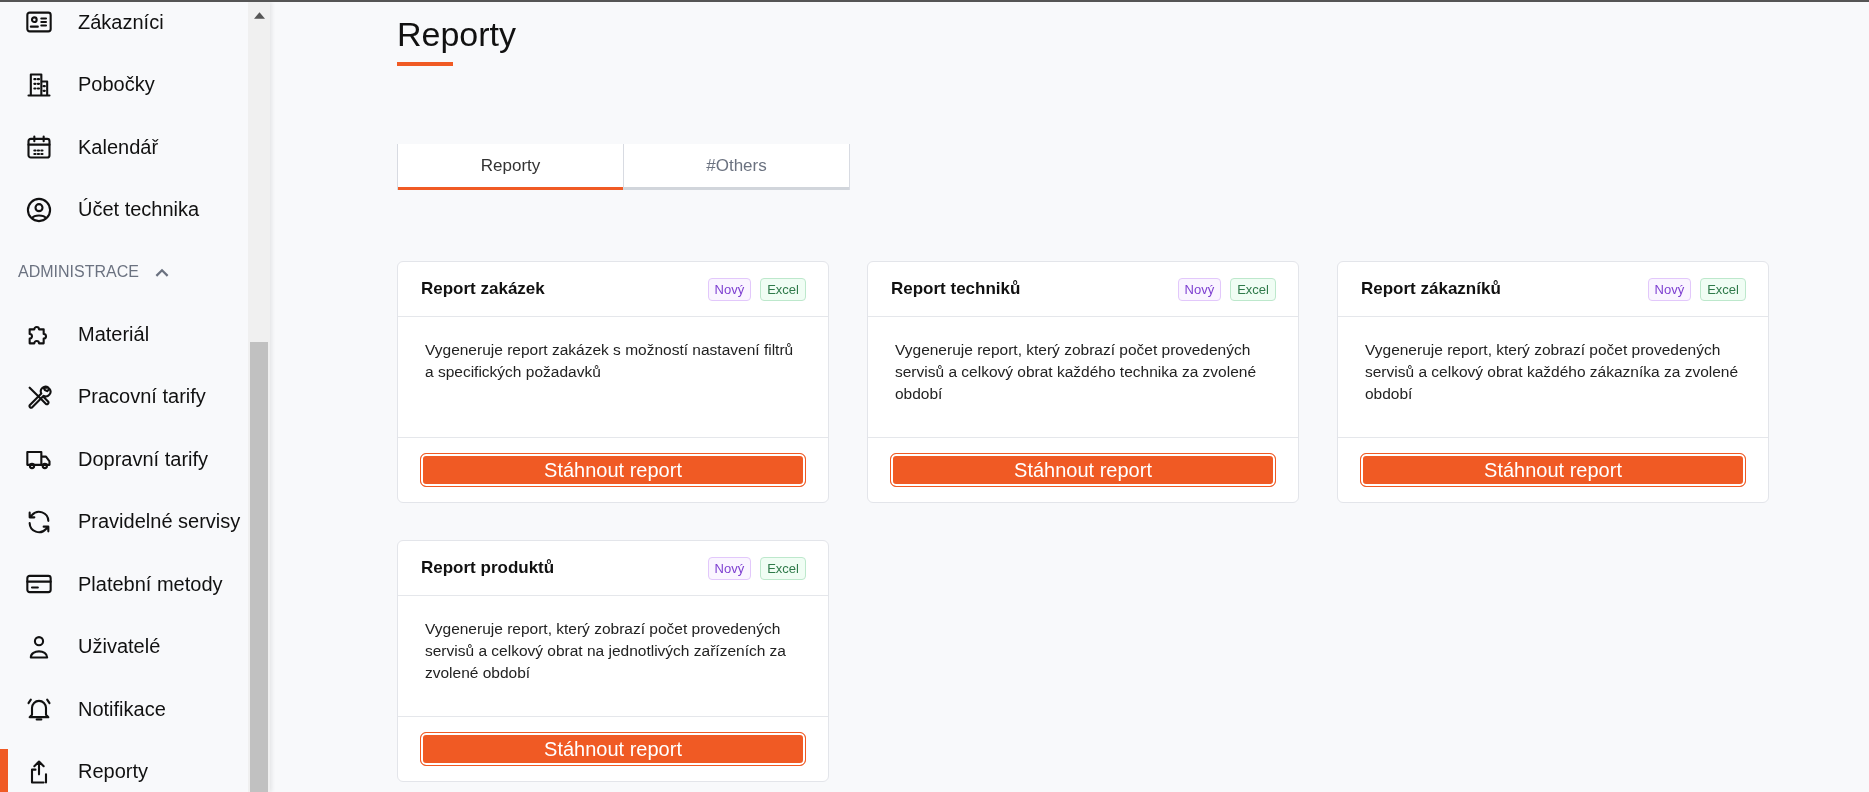  Describe the element at coordinates (124, 147) in the screenshot. I see `sidebar-item: Kalendář` at that location.